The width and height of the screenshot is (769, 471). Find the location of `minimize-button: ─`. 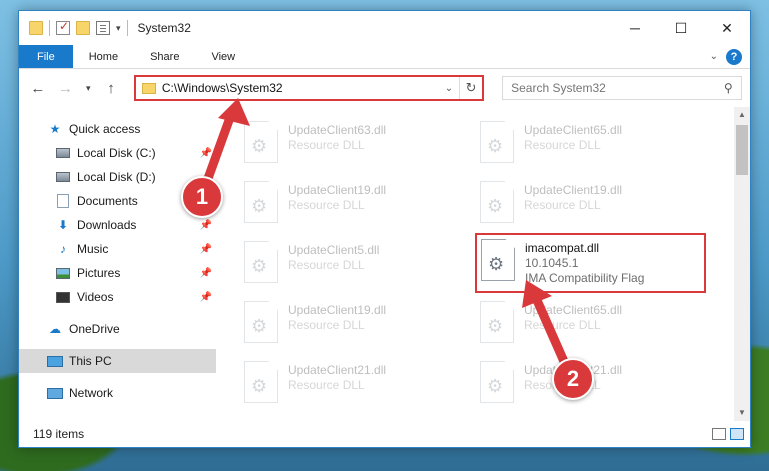

minimize-button: ─ is located at coordinates (635, 28).